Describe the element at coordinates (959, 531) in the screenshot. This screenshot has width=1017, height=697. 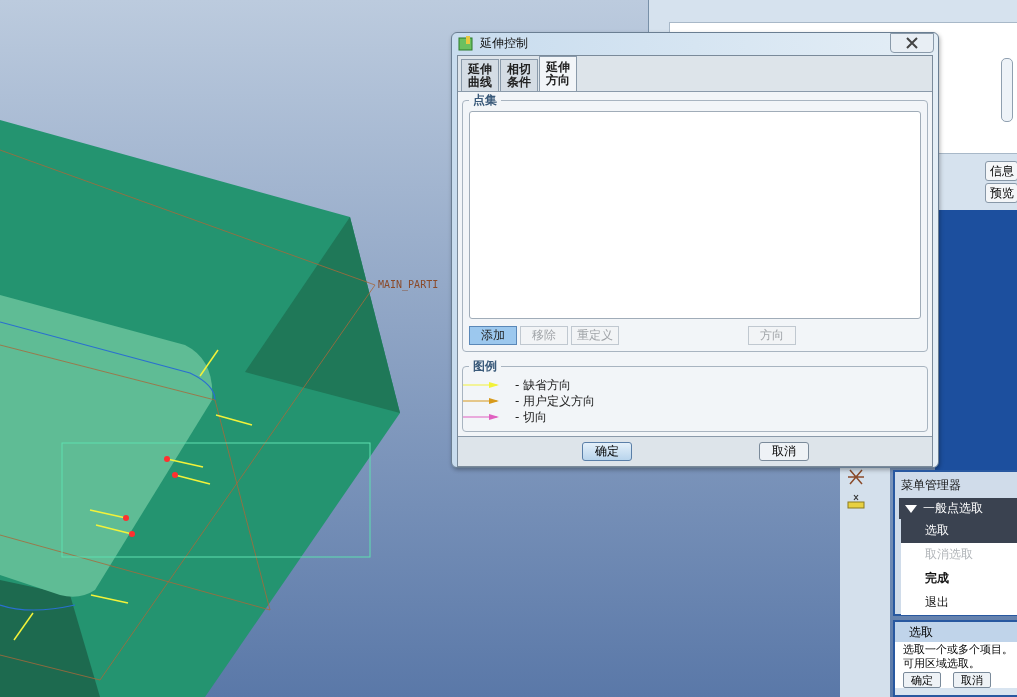
I see `menu-item: 选取` at that location.